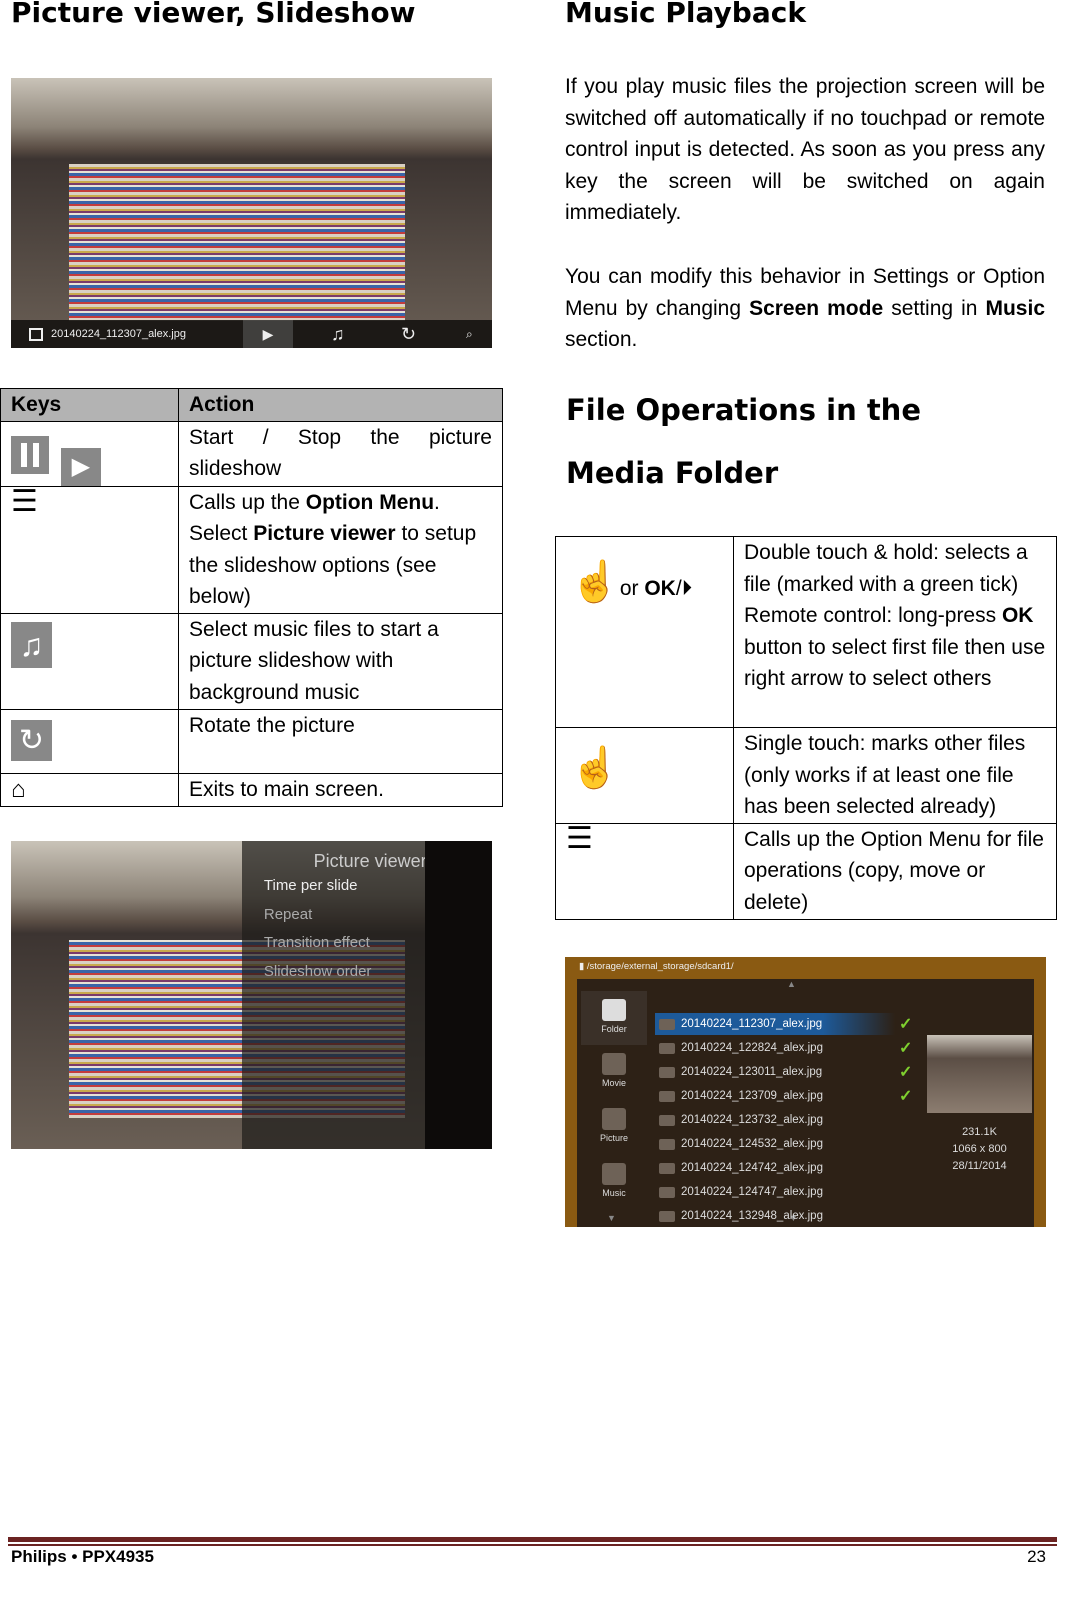  I want to click on file-row: 20140224_112307_alex.jpg, so click(775, 1024).